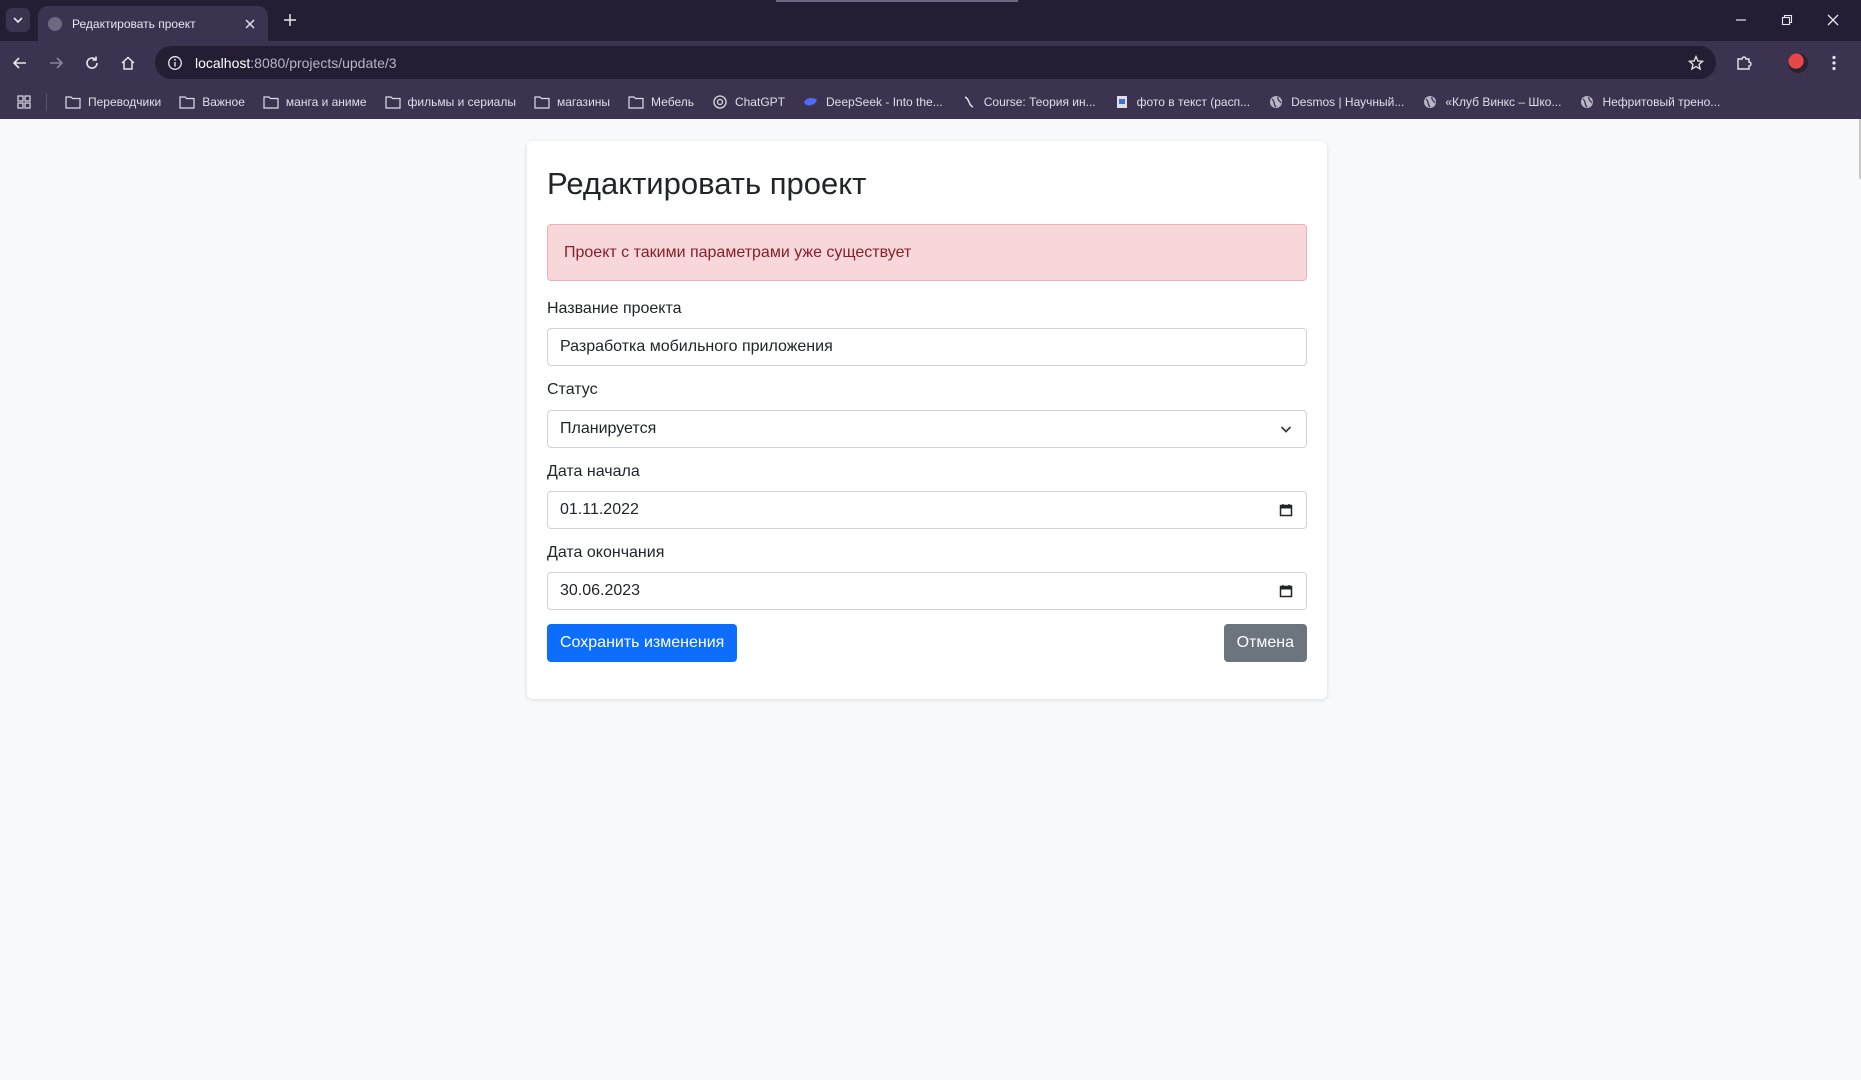 This screenshot has height=1080, width=1861. I want to click on start-date-value: 01.11.2022, so click(599, 509).